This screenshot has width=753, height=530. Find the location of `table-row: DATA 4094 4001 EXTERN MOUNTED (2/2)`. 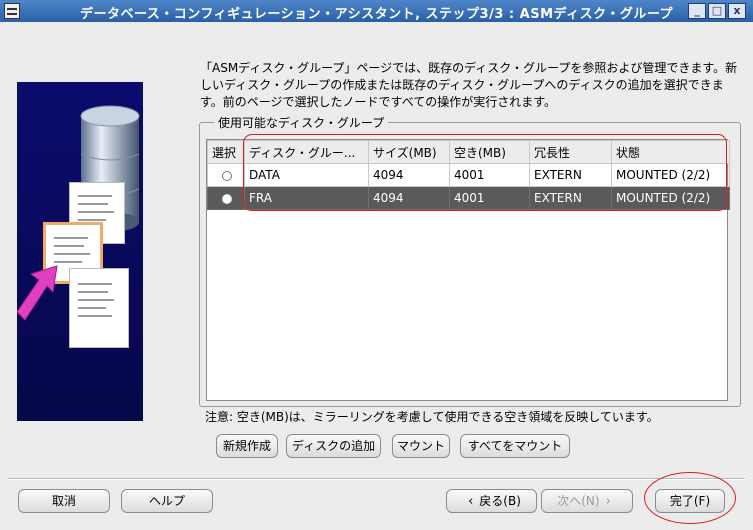

table-row: DATA 4094 4001 EXTERN MOUNTED (2/2) is located at coordinates (468, 175).